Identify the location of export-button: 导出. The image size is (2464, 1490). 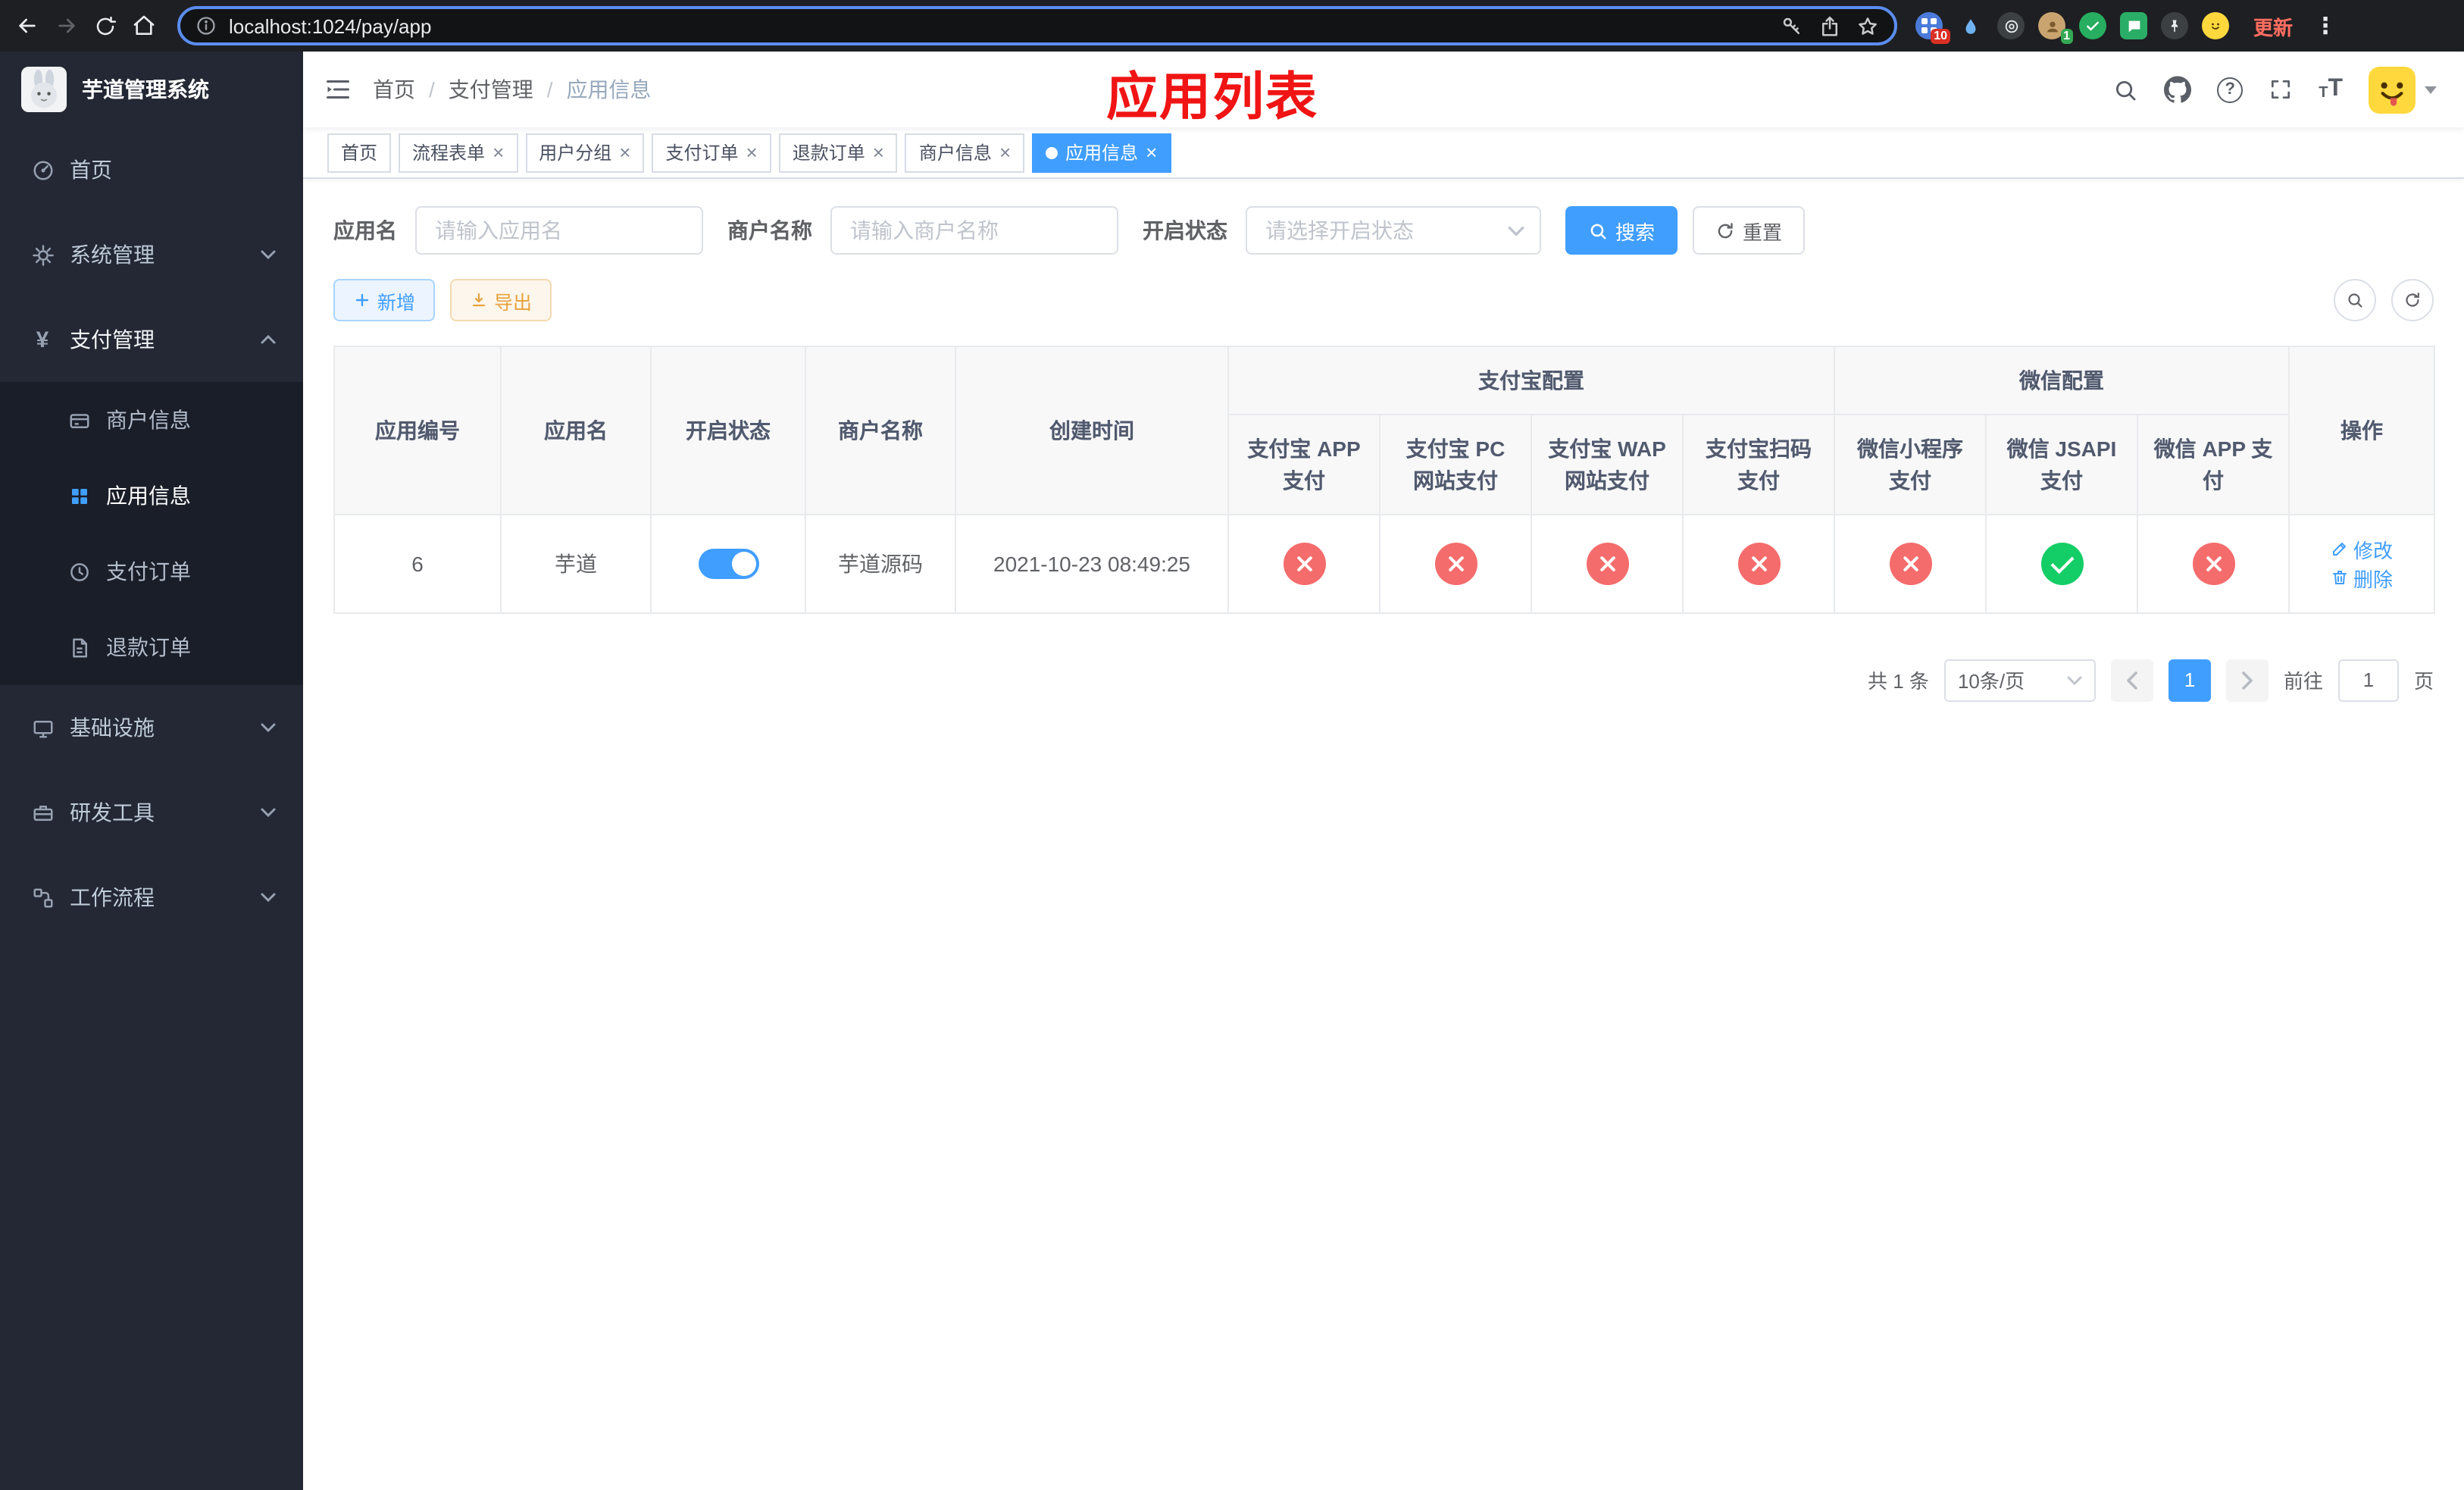
(501, 300).